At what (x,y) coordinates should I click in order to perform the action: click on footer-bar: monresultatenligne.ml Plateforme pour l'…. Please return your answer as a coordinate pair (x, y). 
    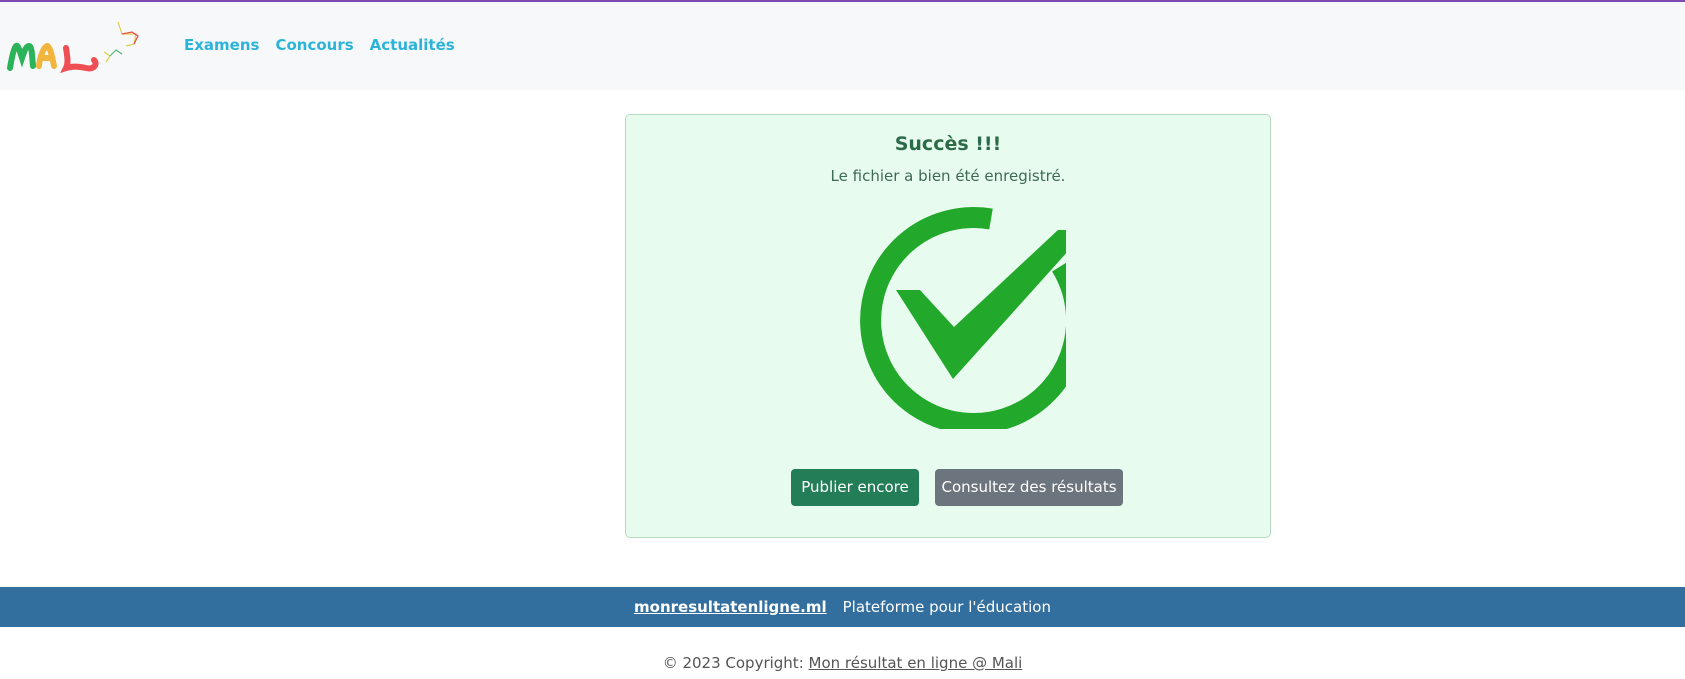
    Looking at the image, I should click on (842, 607).